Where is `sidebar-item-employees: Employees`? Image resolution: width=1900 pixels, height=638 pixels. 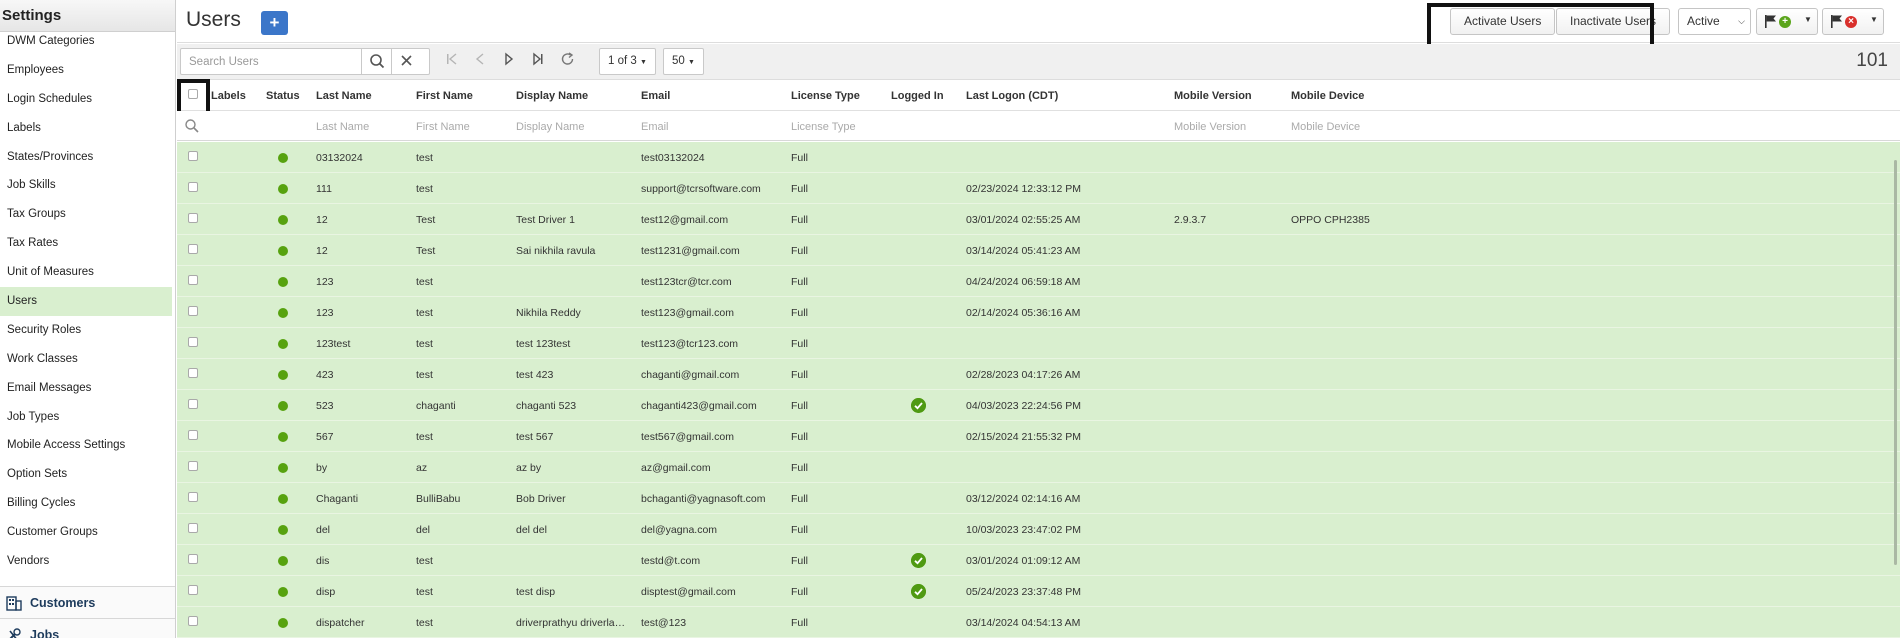
sidebar-item-employees: Employees is located at coordinates (87, 70).